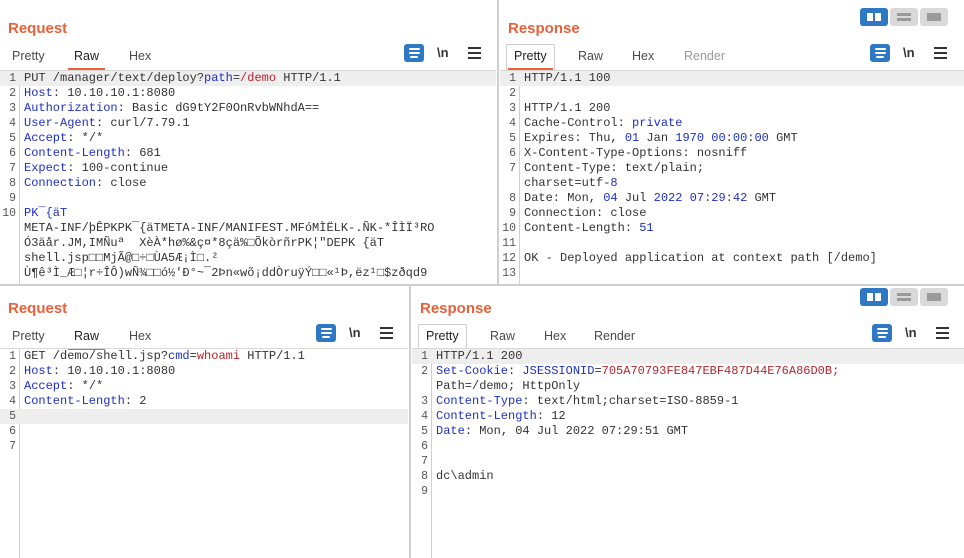 The height and width of the screenshot is (558, 964). I want to click on line-text: Host: 10.10.10.1:8080, so click(99, 93).